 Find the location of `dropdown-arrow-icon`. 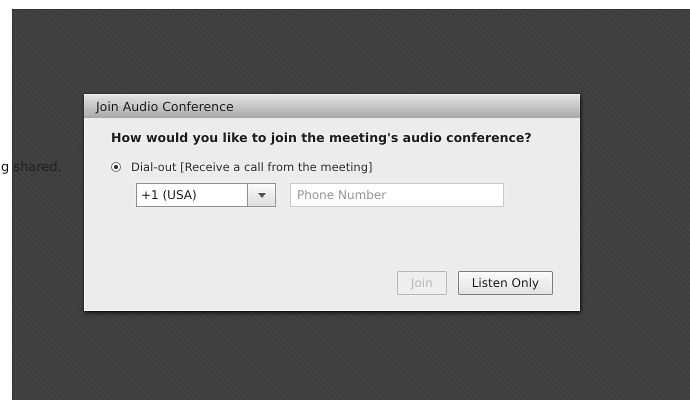

dropdown-arrow-icon is located at coordinates (262, 195).